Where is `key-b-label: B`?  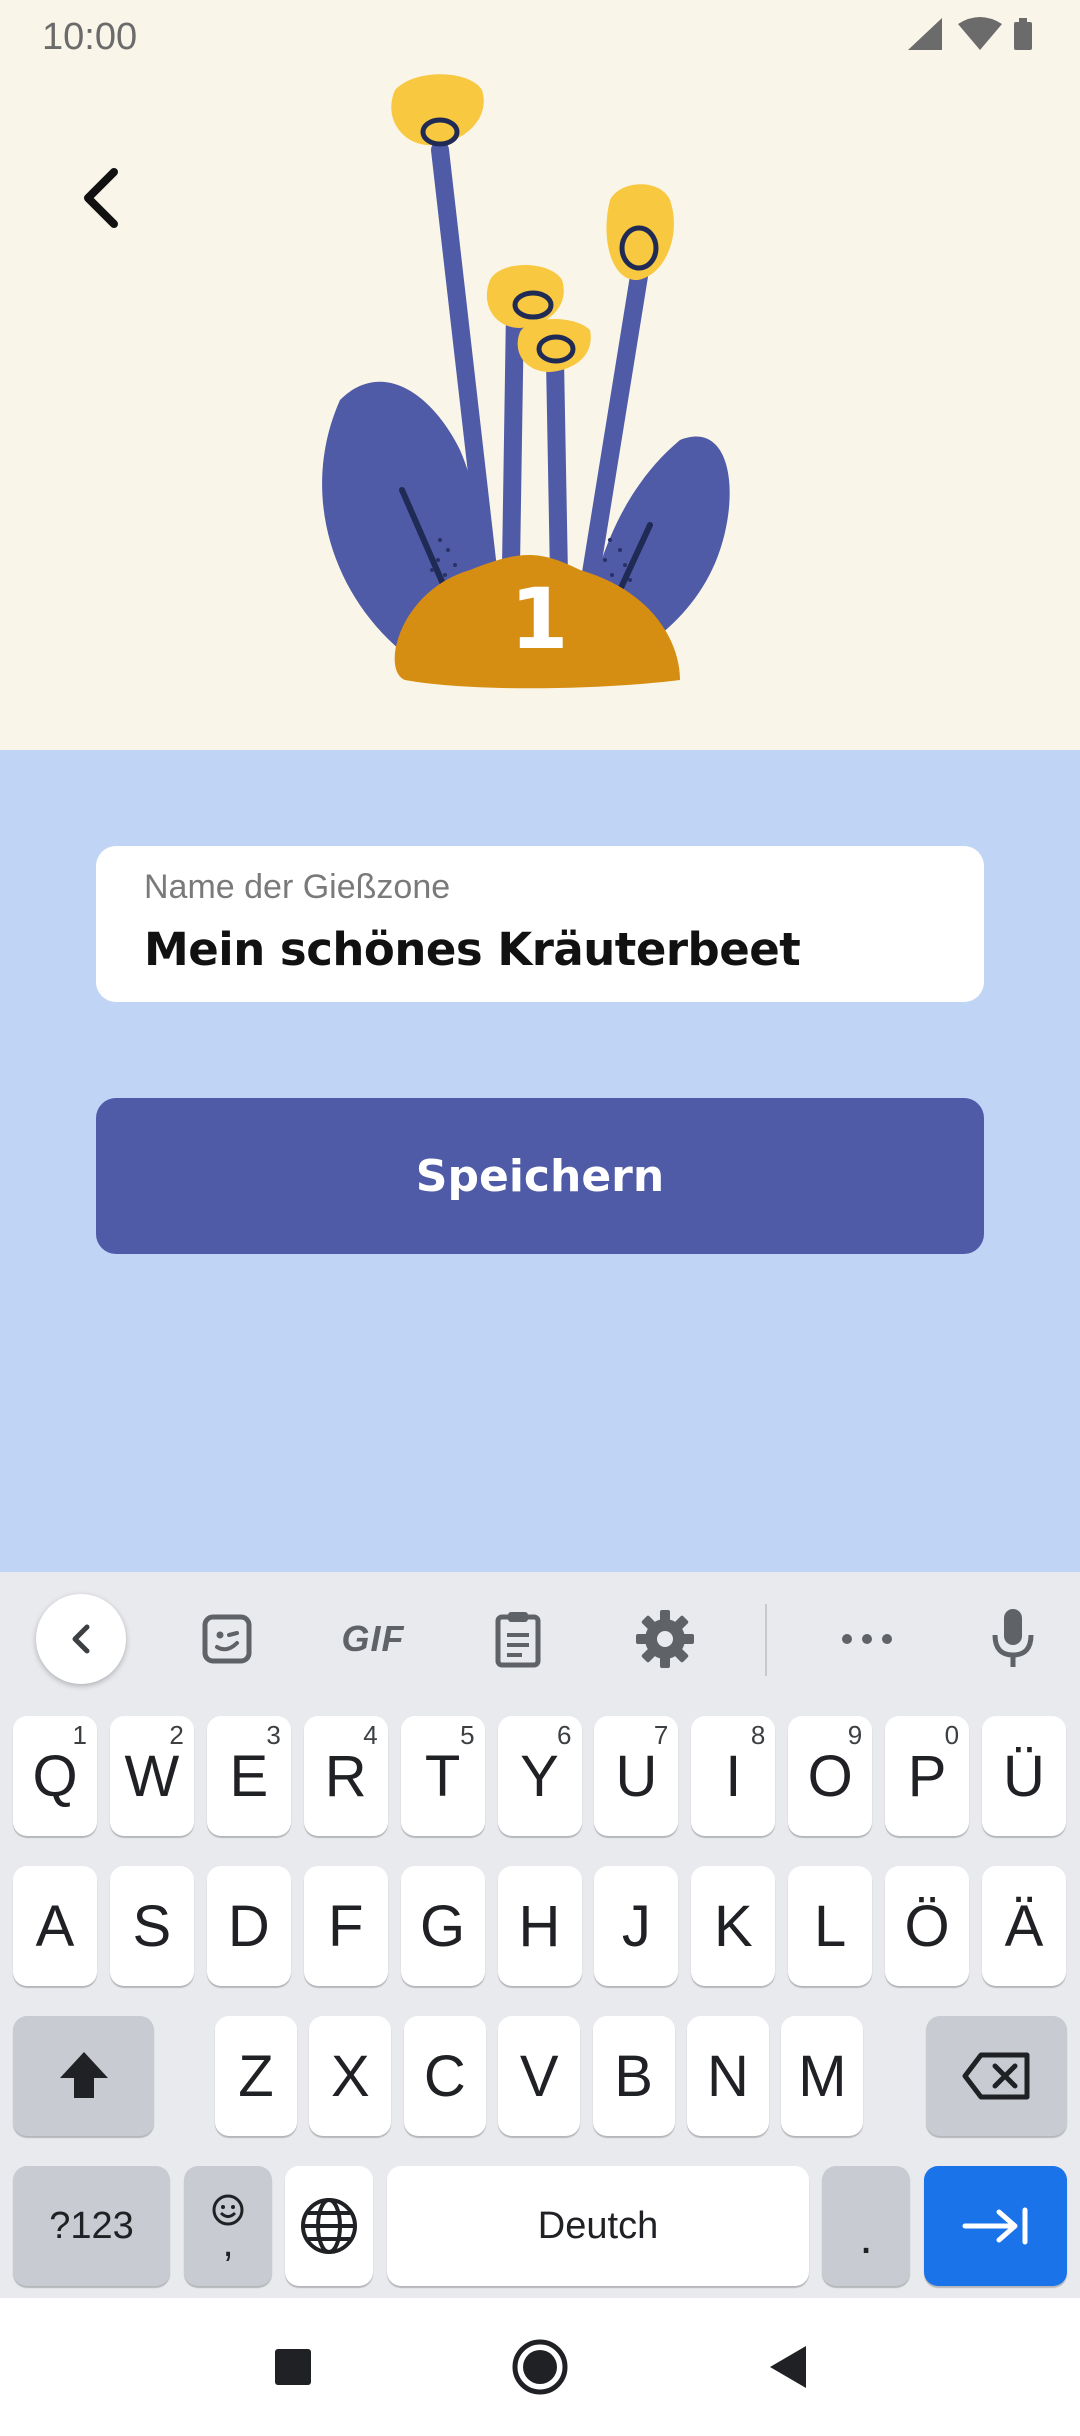
key-b-label: B is located at coordinates (633, 2076).